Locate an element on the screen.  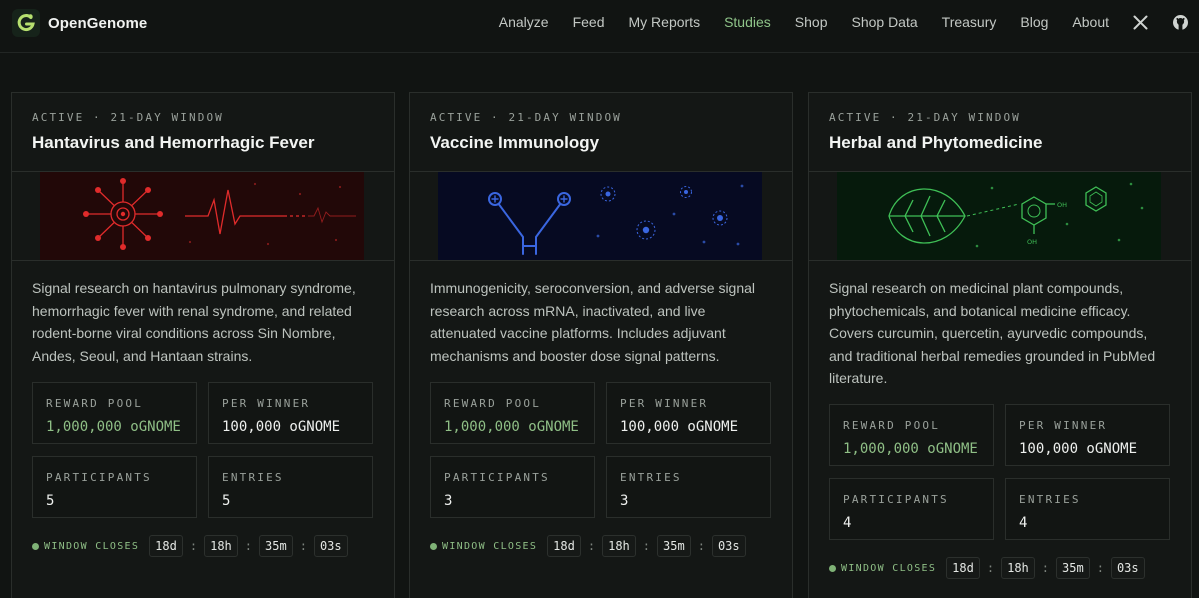
entries-value: 4 is located at coordinates (1023, 523).